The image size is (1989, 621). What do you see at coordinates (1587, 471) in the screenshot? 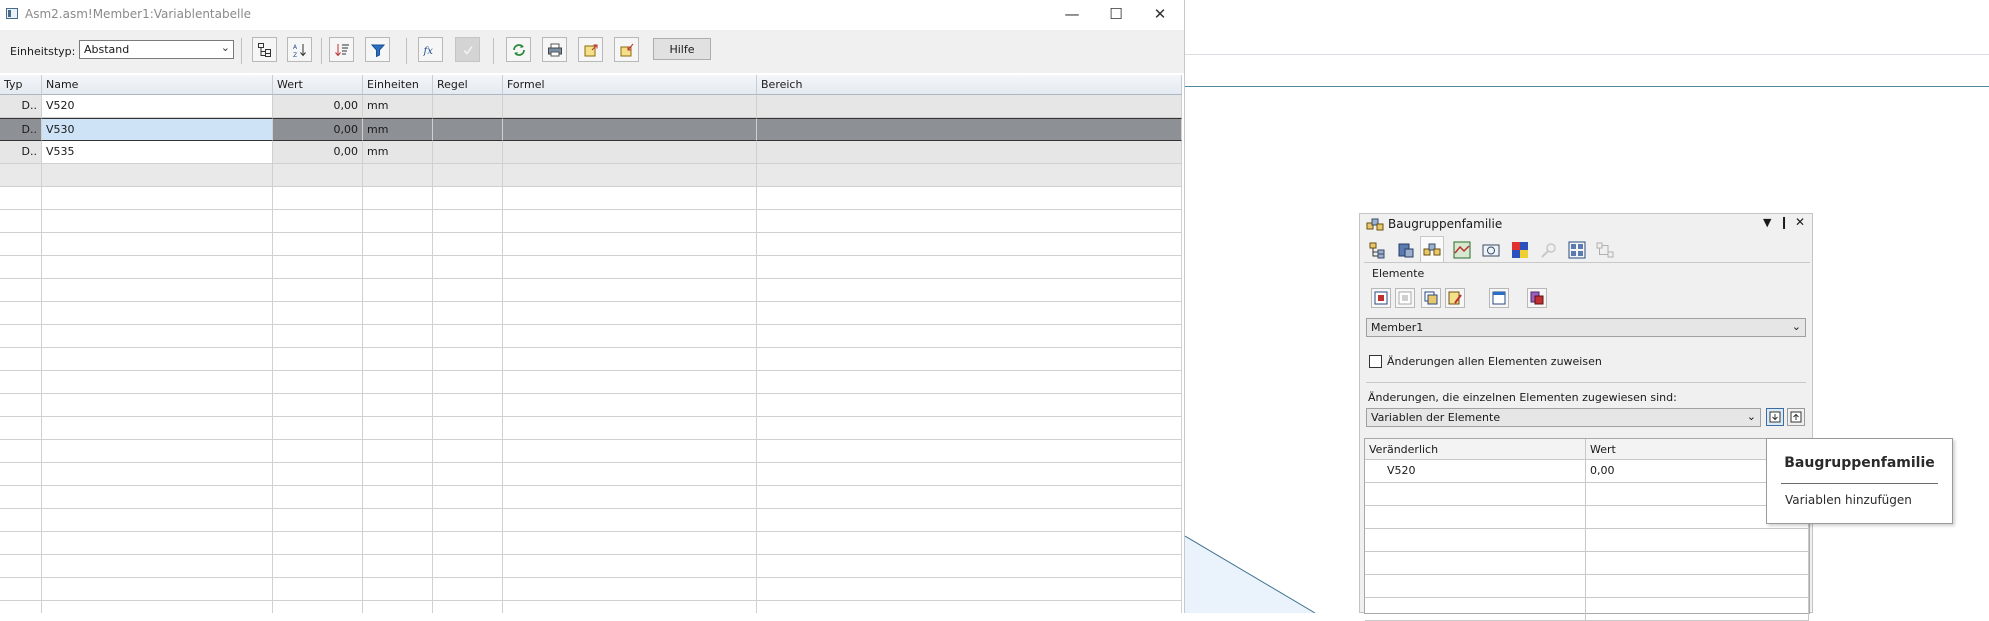
I see `member-variable-row: V520 0,00` at bounding box center [1587, 471].